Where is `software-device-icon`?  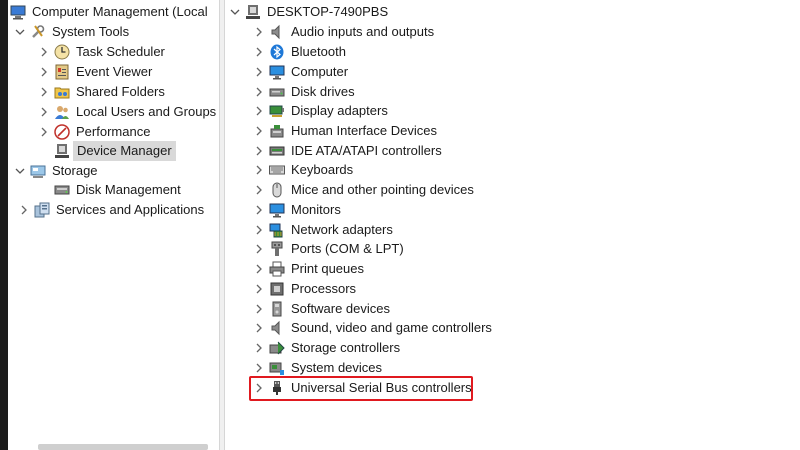 software-device-icon is located at coordinates (277, 309).